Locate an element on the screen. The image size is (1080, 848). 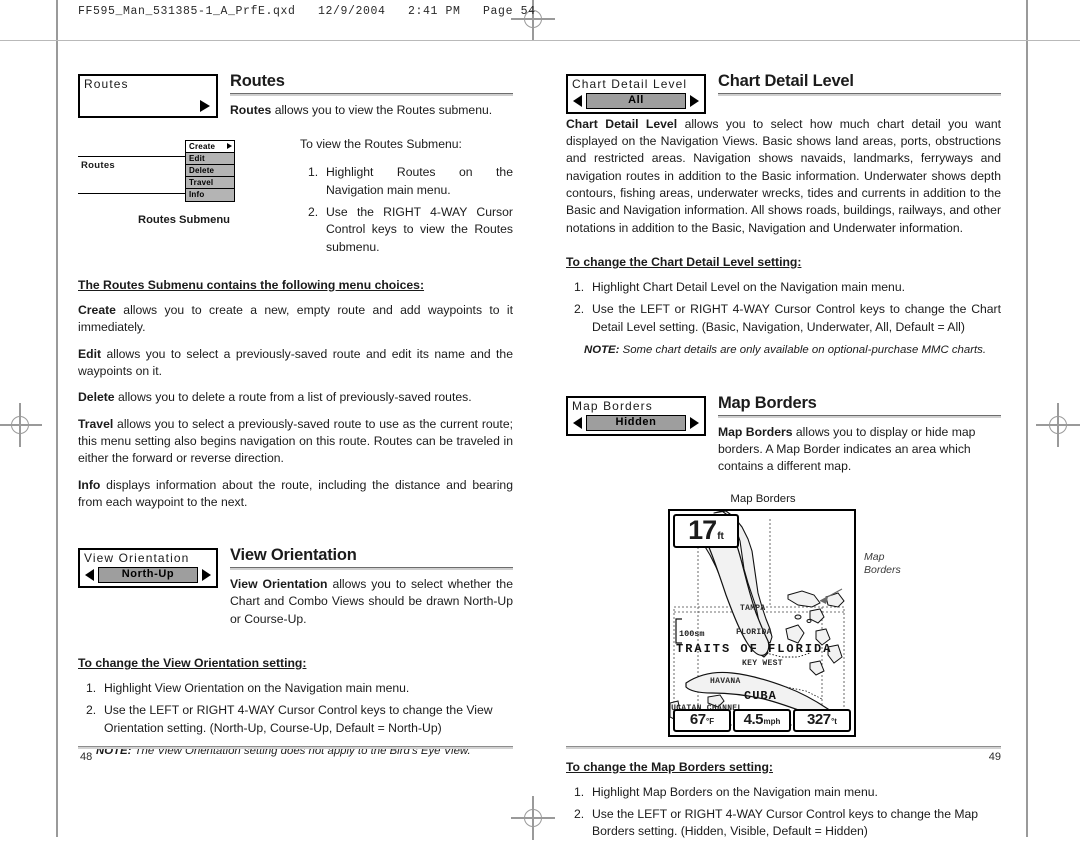
page-title-chart-detail-level: Chart Detail Level is located at coordinates (786, 81).